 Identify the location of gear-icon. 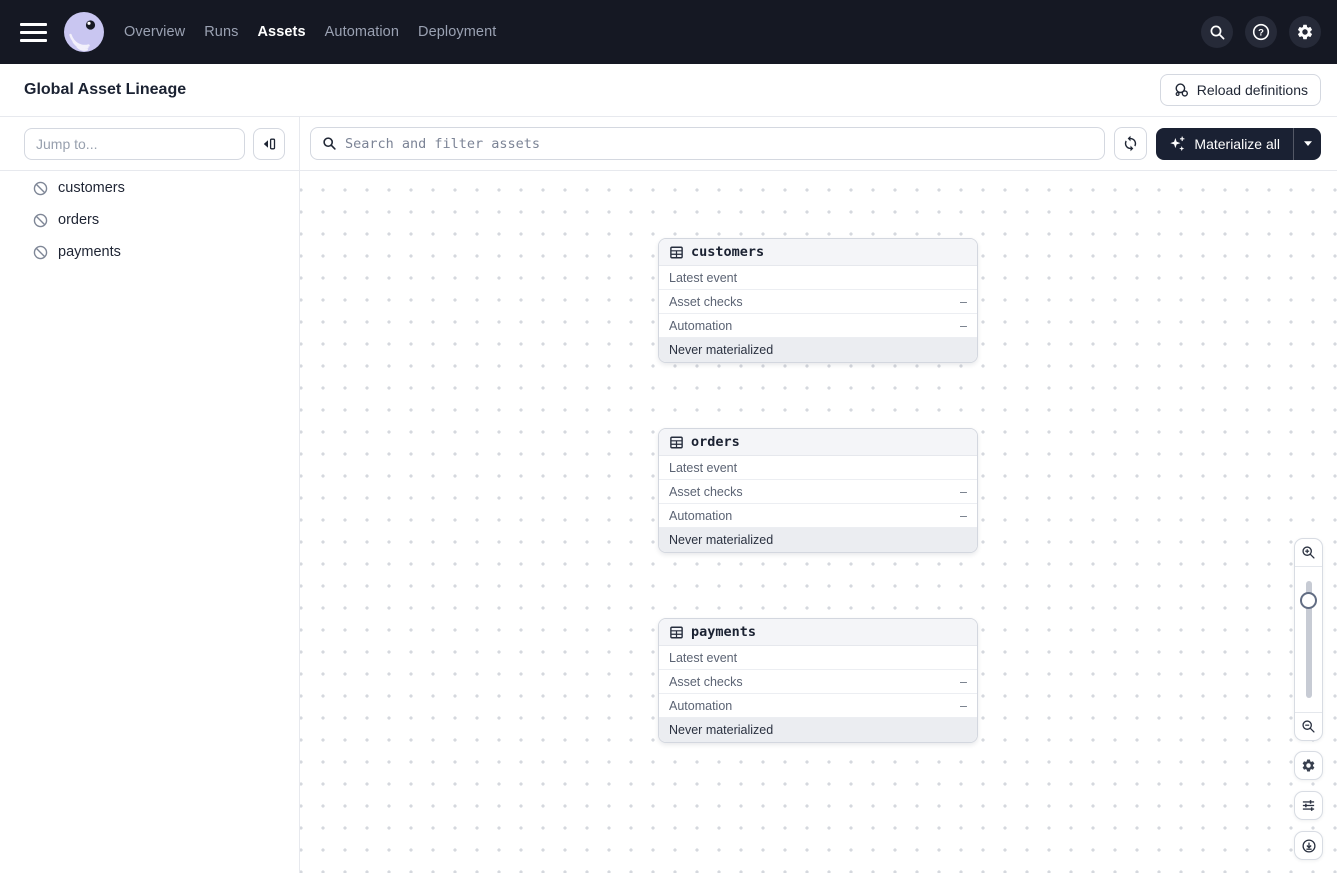
(1308, 765).